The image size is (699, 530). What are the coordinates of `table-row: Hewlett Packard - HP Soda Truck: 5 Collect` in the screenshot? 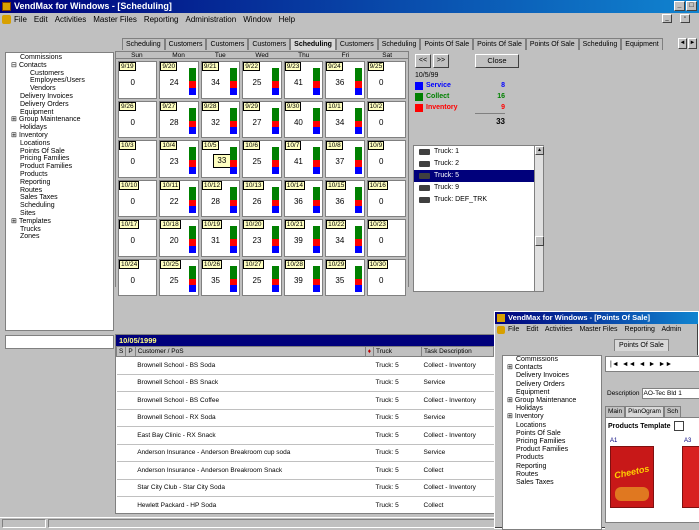 It's located at (305, 505).